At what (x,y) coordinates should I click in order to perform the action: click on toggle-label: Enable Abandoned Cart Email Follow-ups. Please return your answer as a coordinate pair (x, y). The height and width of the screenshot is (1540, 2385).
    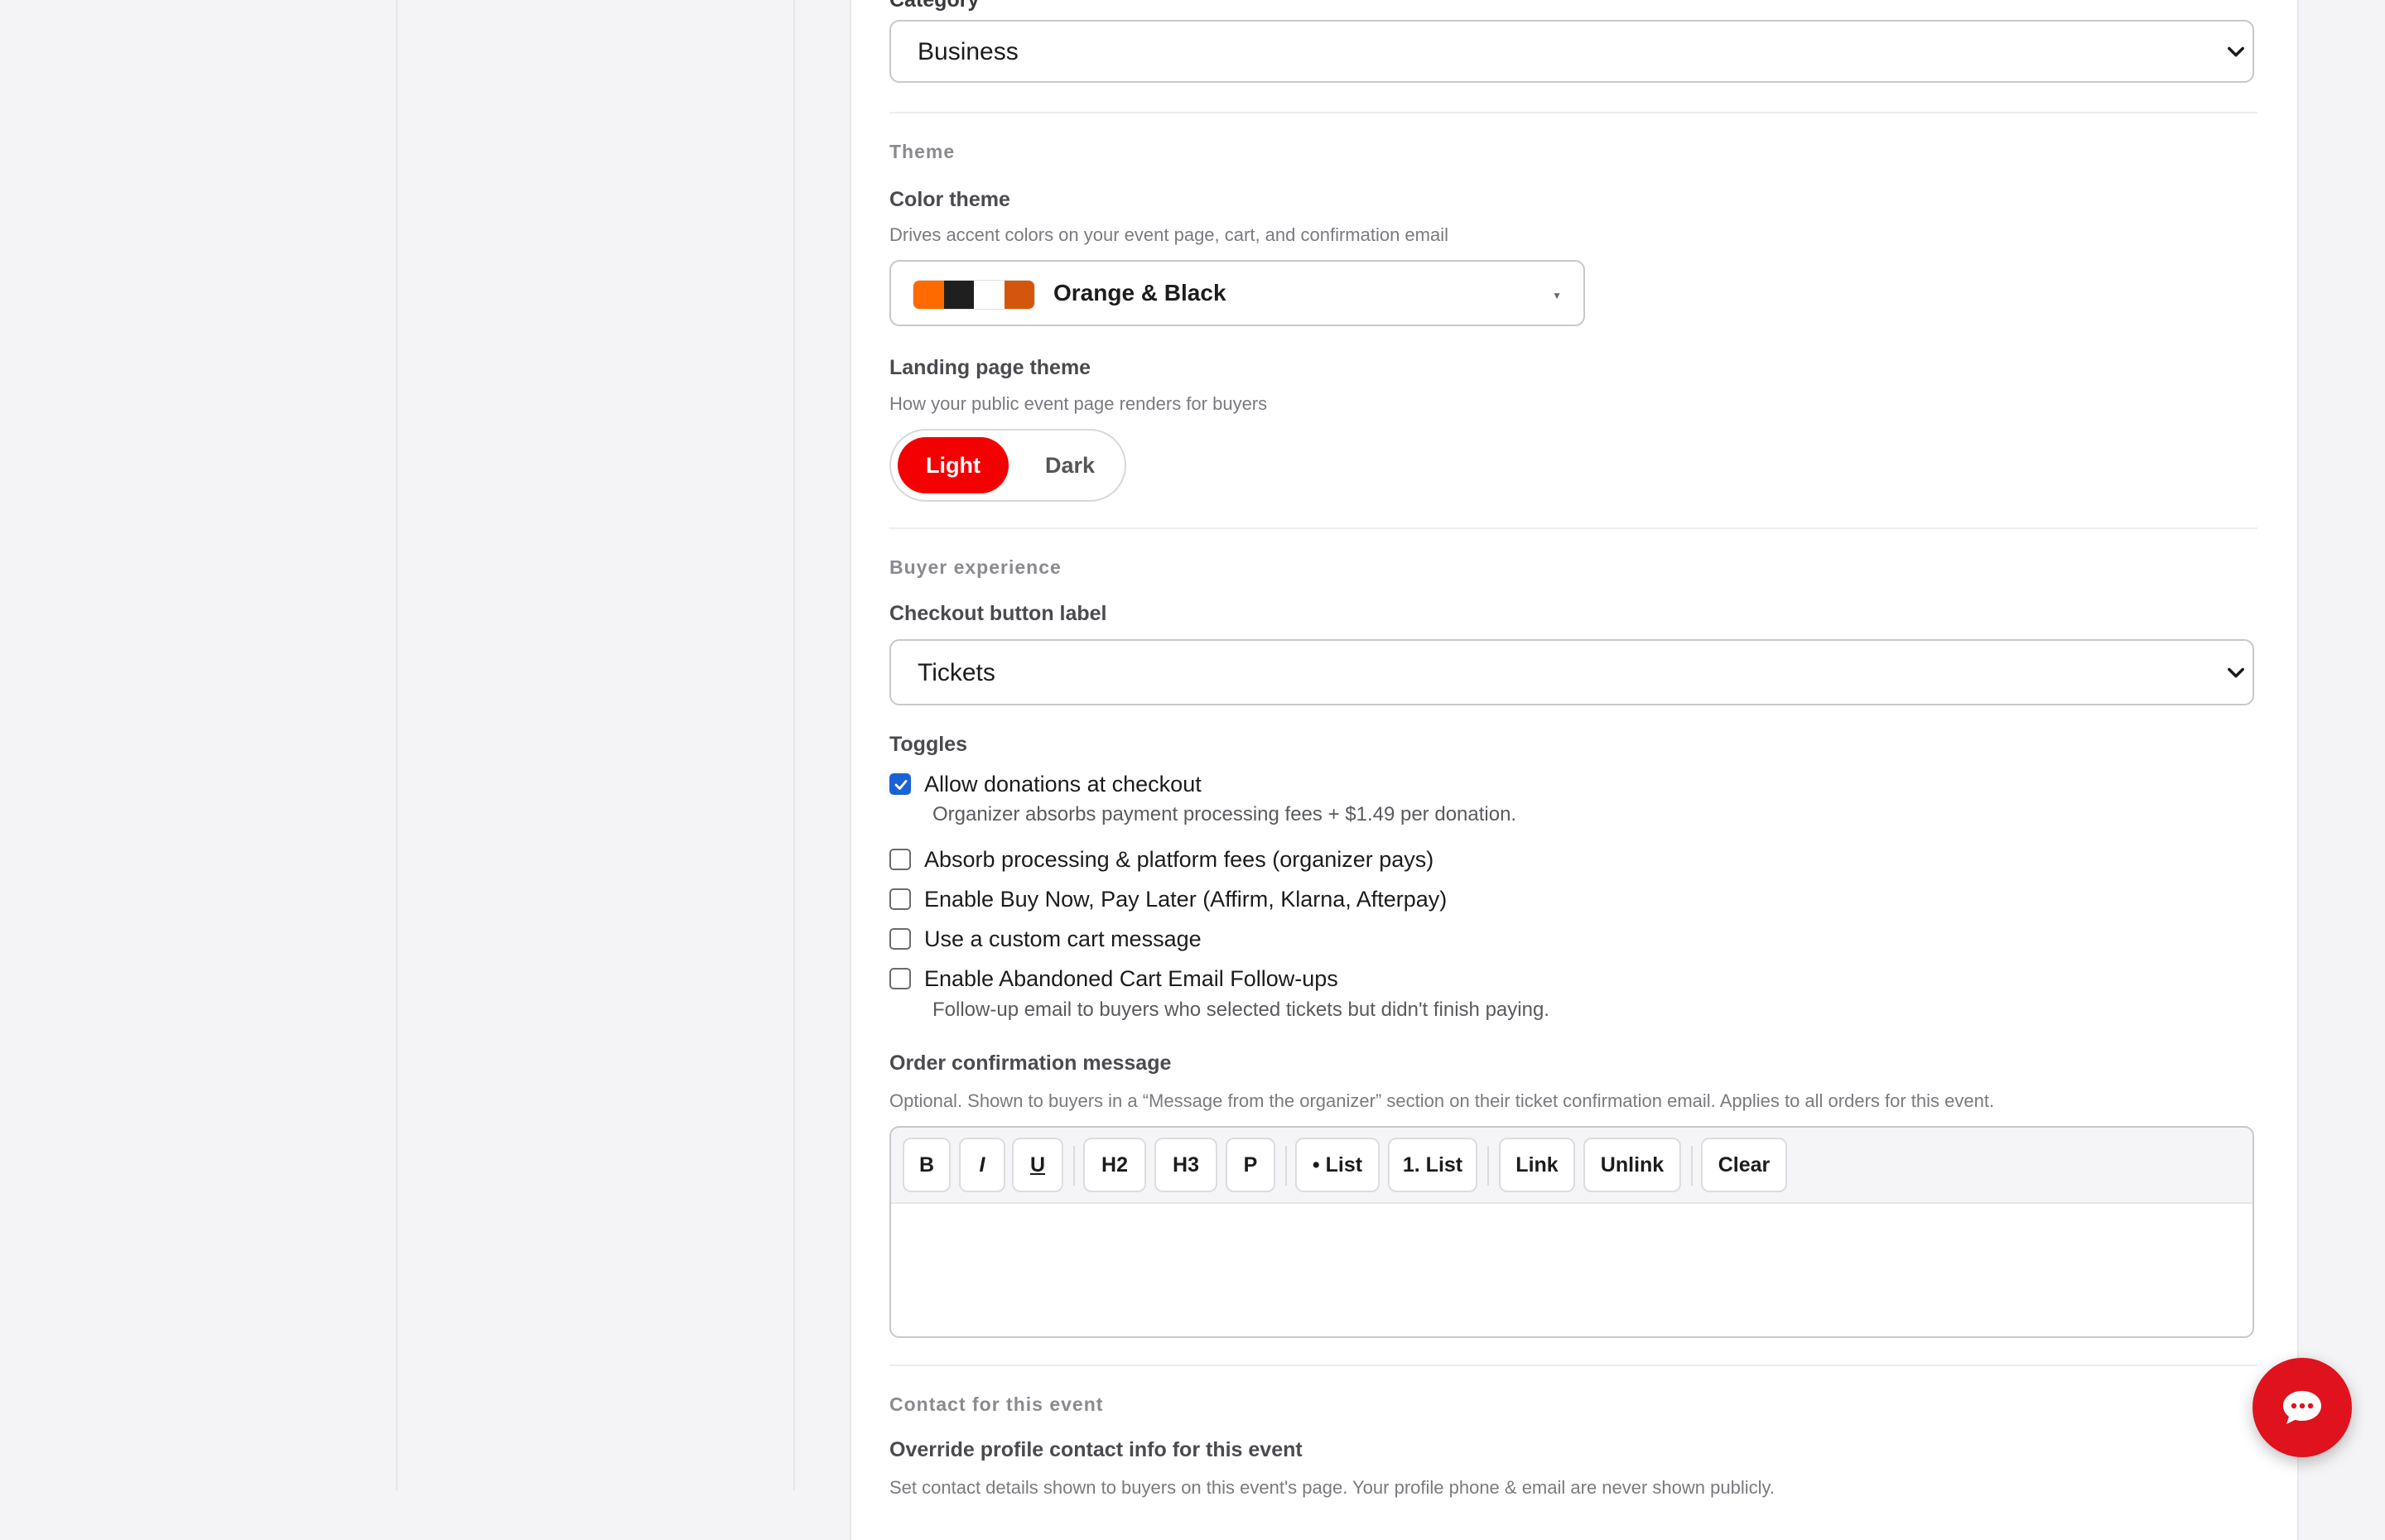
    Looking at the image, I should click on (1131, 978).